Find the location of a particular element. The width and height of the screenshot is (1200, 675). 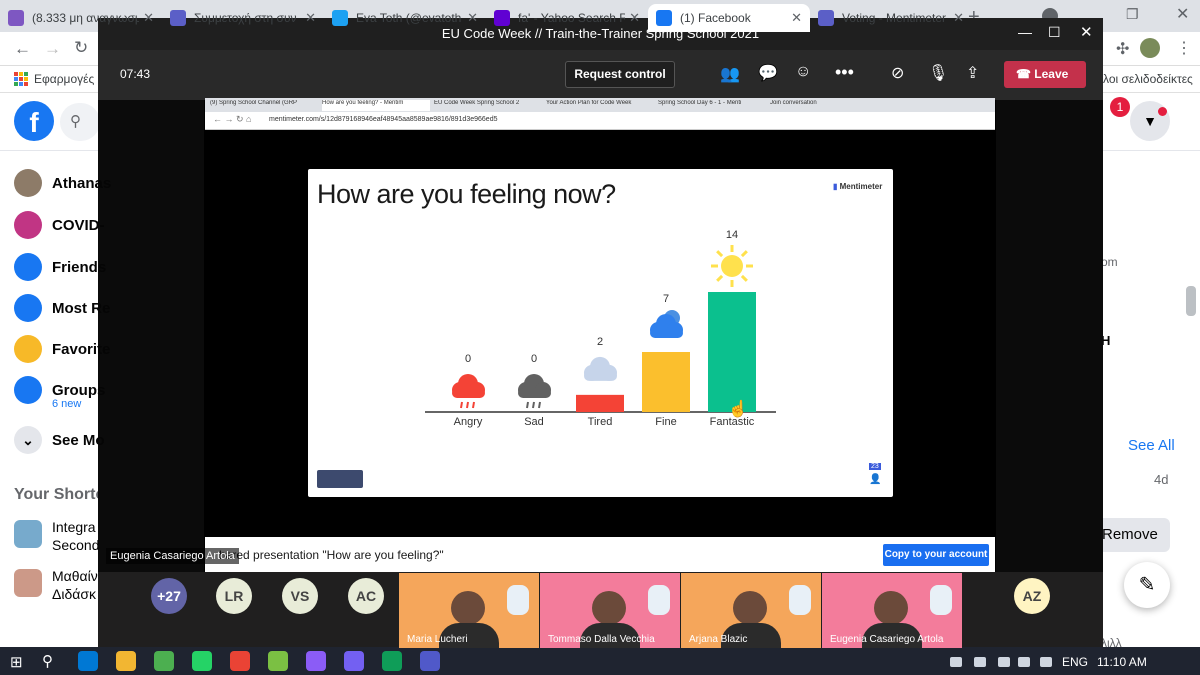

compose-icon: ✎ is located at coordinates (1147, 585).